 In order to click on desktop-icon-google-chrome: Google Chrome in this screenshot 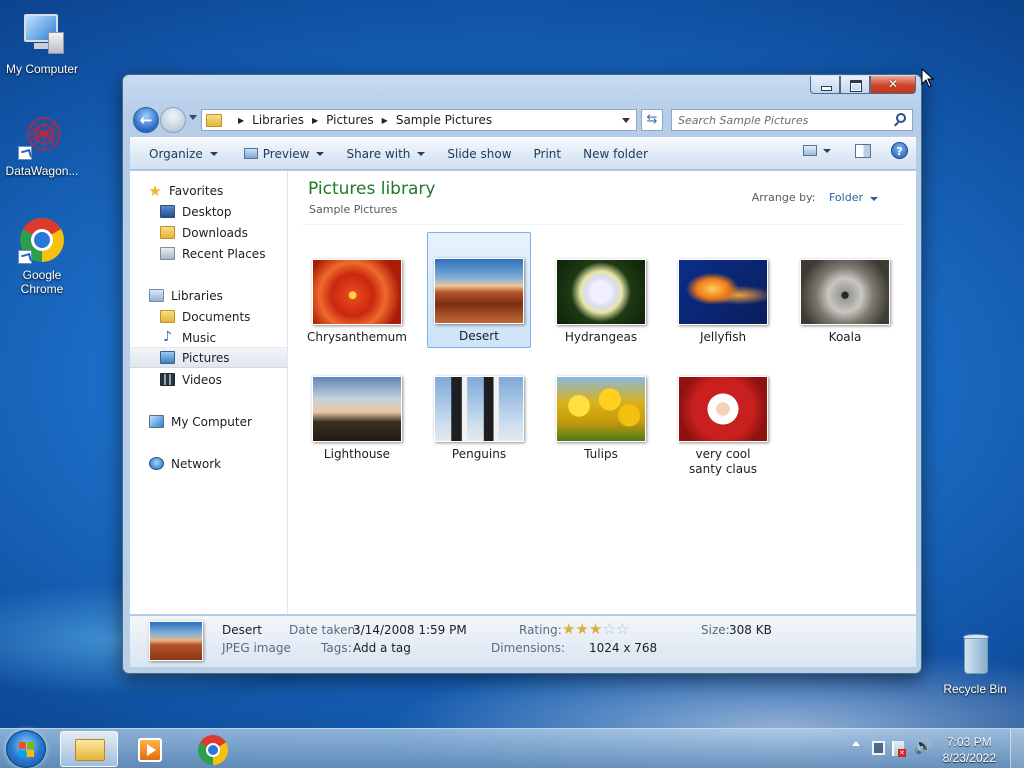, I will do `click(42, 256)`.